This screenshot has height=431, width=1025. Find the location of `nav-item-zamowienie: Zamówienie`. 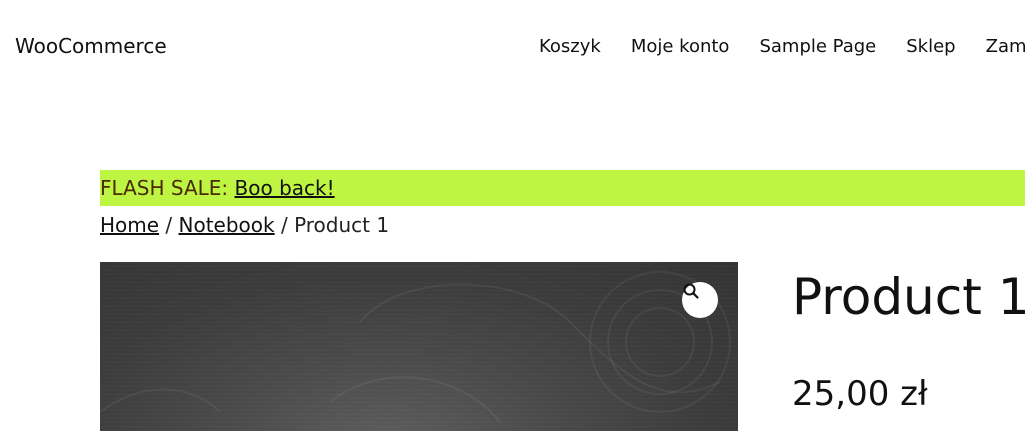

nav-item-zamowienie: Zamówienie is located at coordinates (1005, 47).